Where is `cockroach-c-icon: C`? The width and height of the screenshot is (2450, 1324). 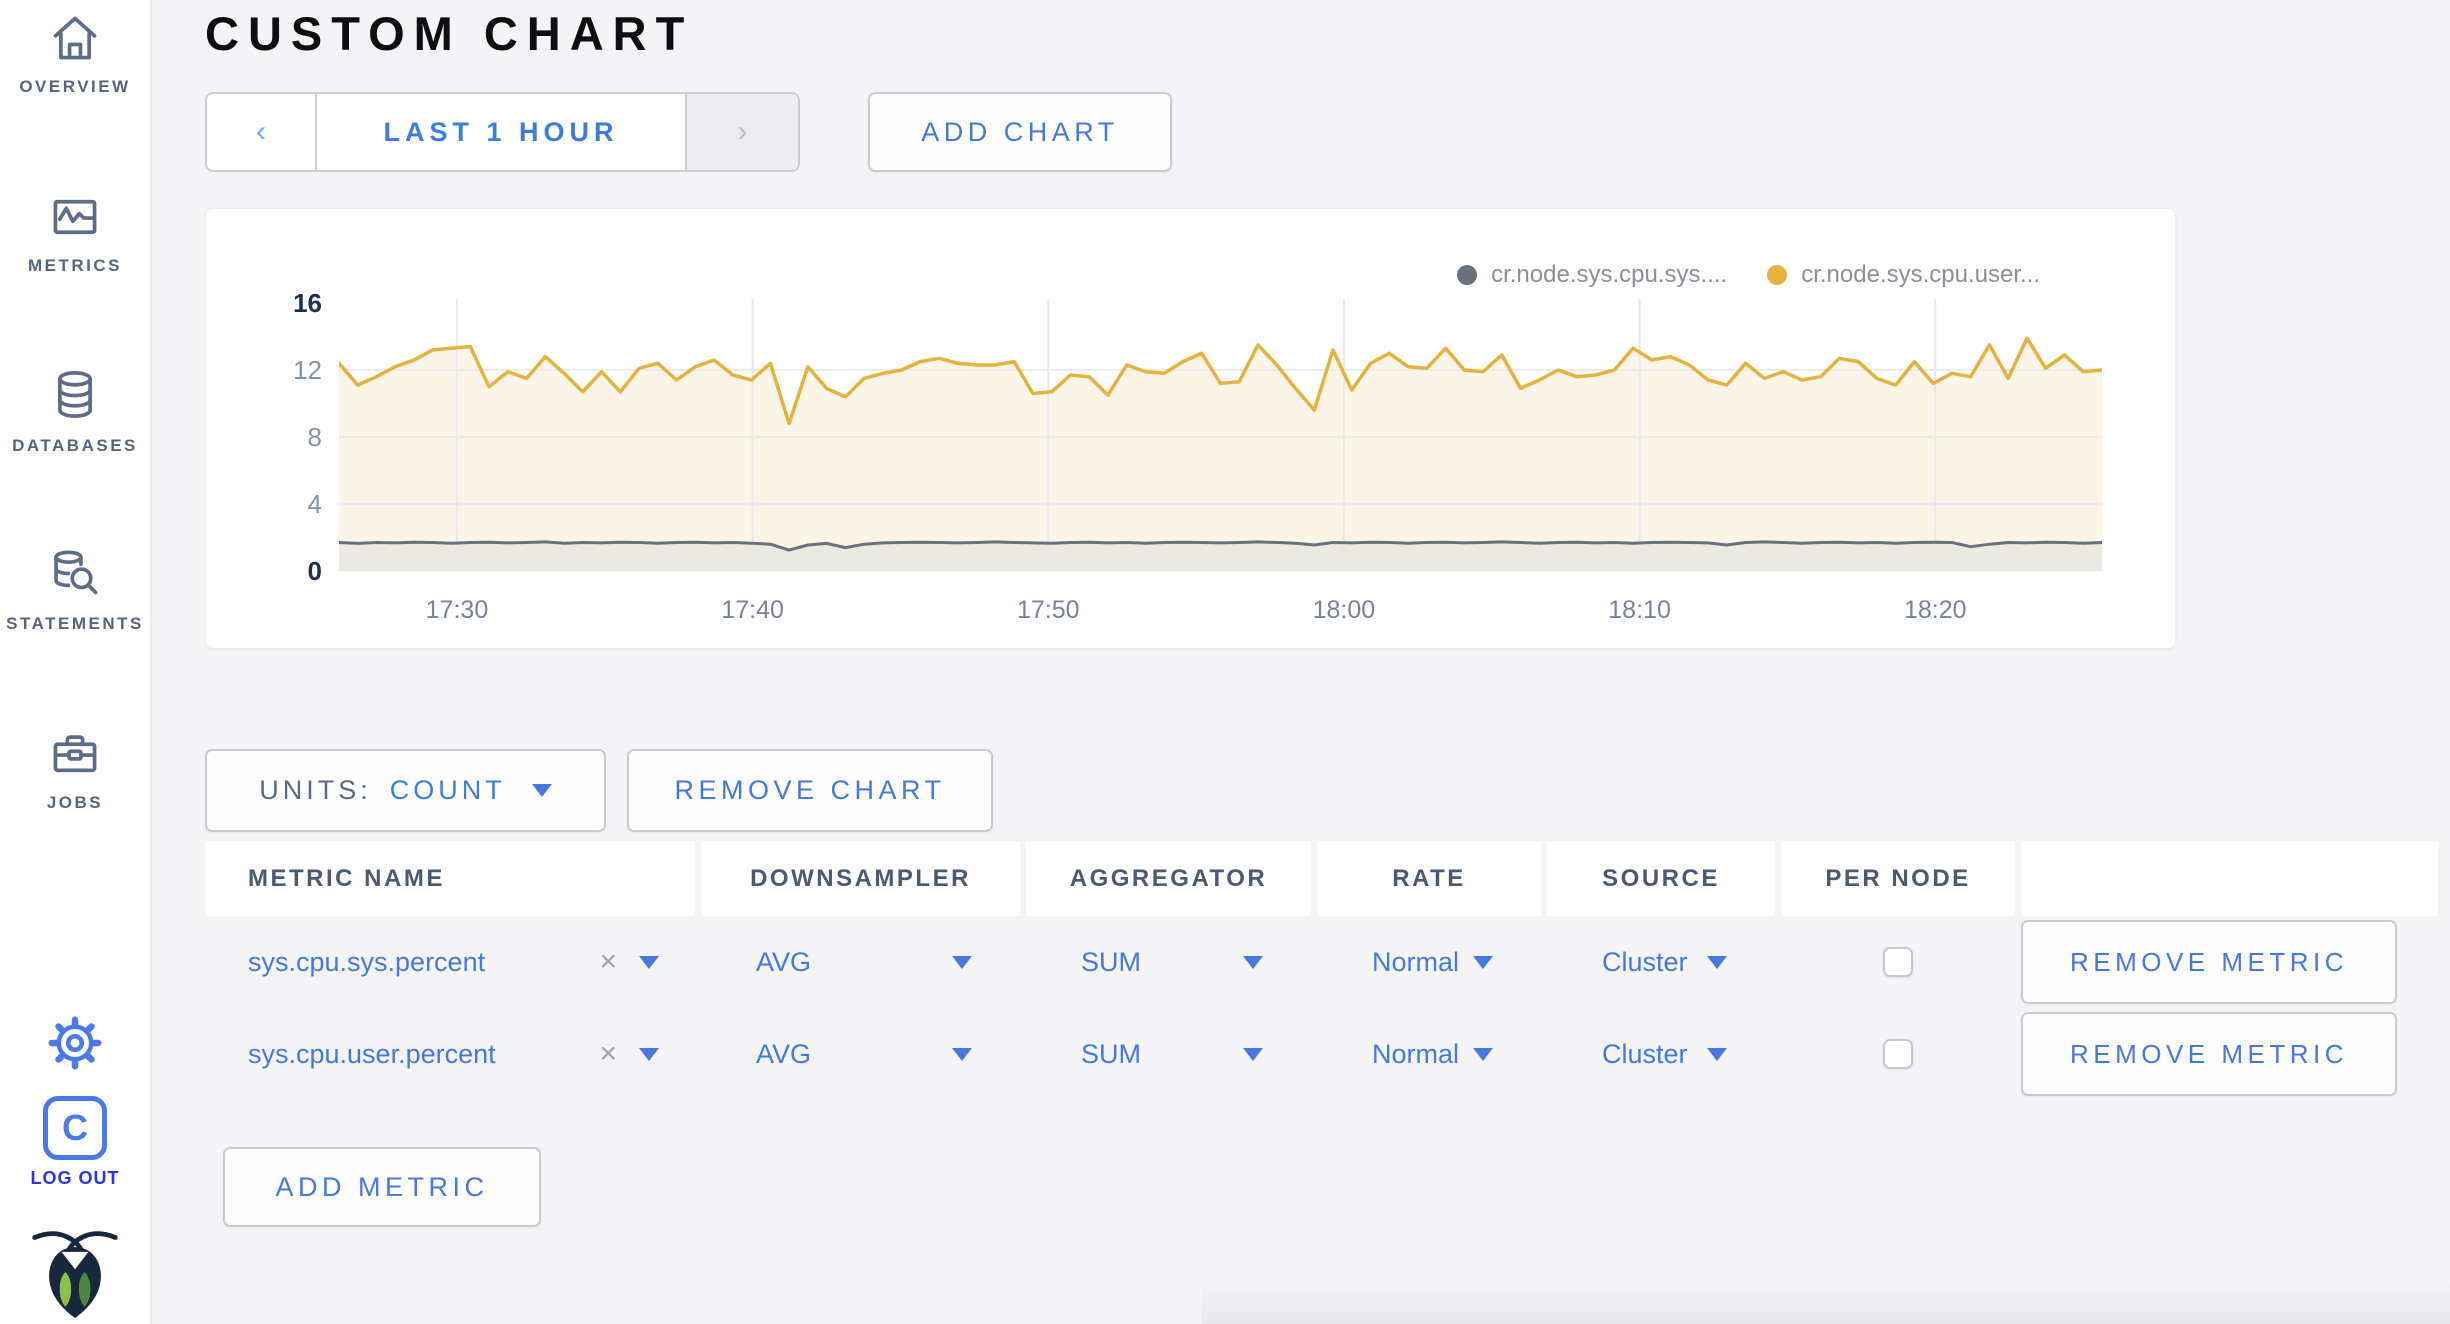 cockroach-c-icon: C is located at coordinates (75, 1128).